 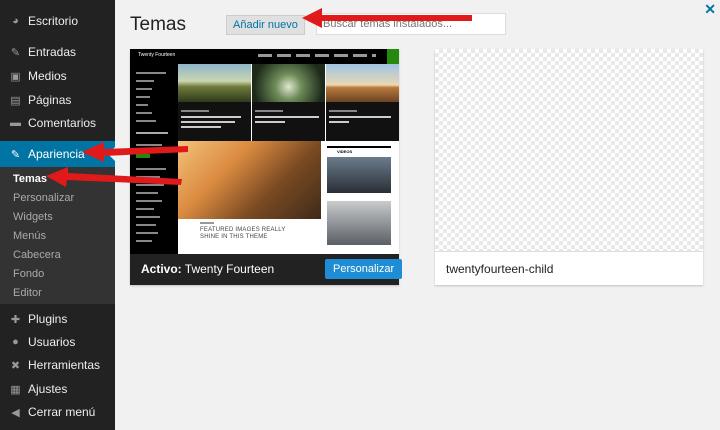 What do you see at coordinates (264, 56) in the screenshot?
I see `preview-header: Twenty Fourteen` at bounding box center [264, 56].